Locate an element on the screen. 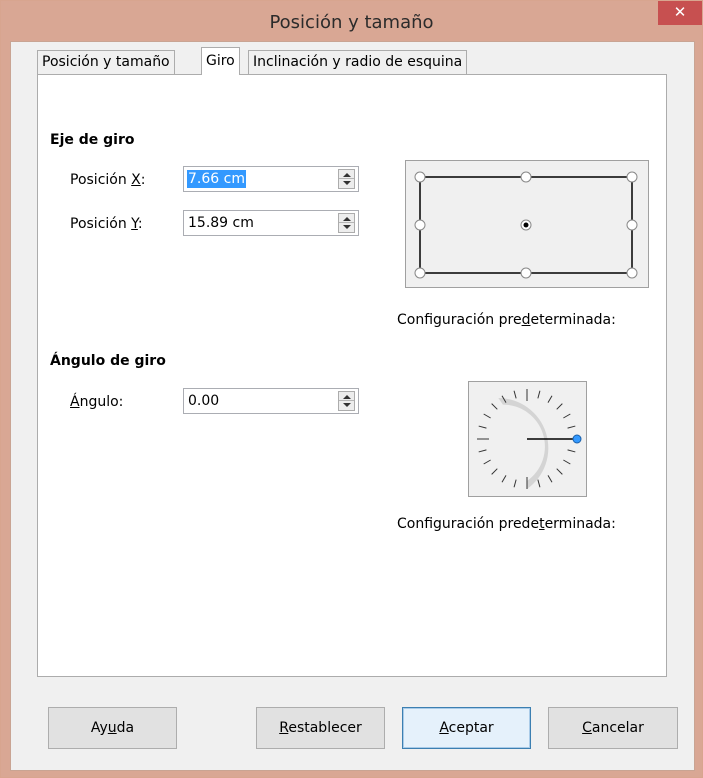 The width and height of the screenshot is (703, 778). angle-dial-graphic is located at coordinates (529, 439).